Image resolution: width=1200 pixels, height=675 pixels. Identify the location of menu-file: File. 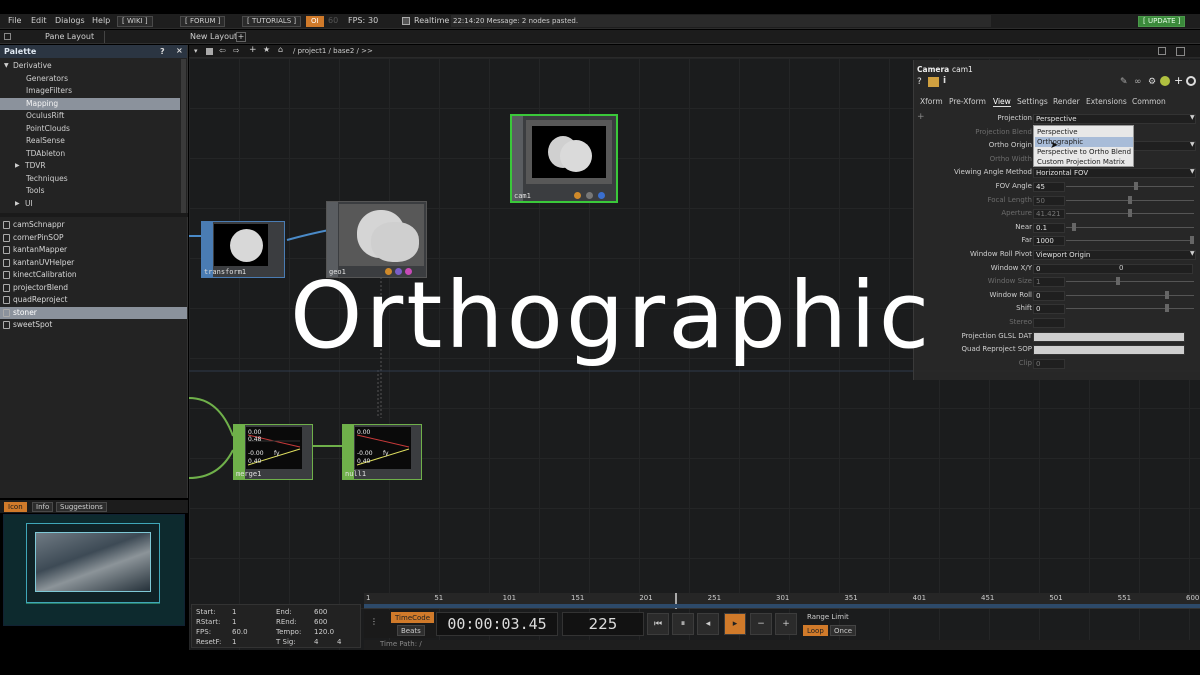
(14, 20).